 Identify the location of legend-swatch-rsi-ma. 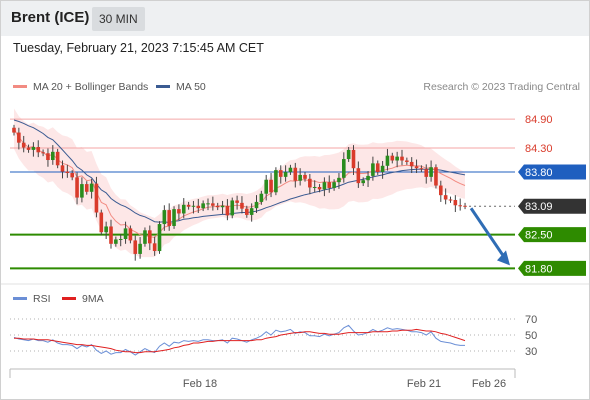
(69, 298).